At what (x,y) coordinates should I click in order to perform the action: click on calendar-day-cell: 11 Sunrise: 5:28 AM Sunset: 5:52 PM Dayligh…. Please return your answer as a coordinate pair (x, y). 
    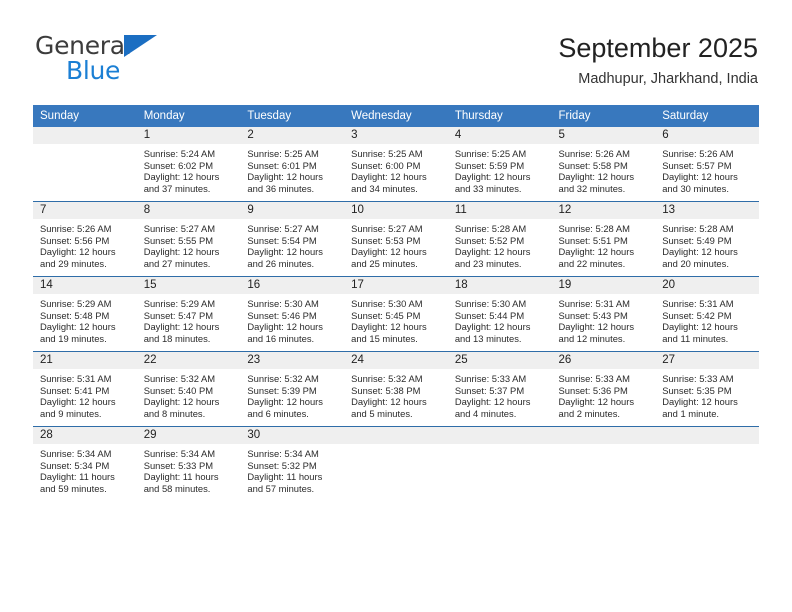
    Looking at the image, I should click on (499, 239).